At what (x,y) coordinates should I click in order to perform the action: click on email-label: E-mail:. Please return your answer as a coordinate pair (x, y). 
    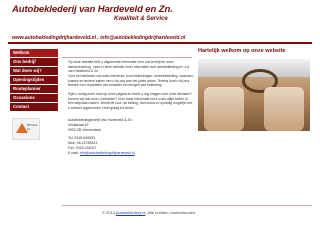
    Looking at the image, I should click on (73, 152).